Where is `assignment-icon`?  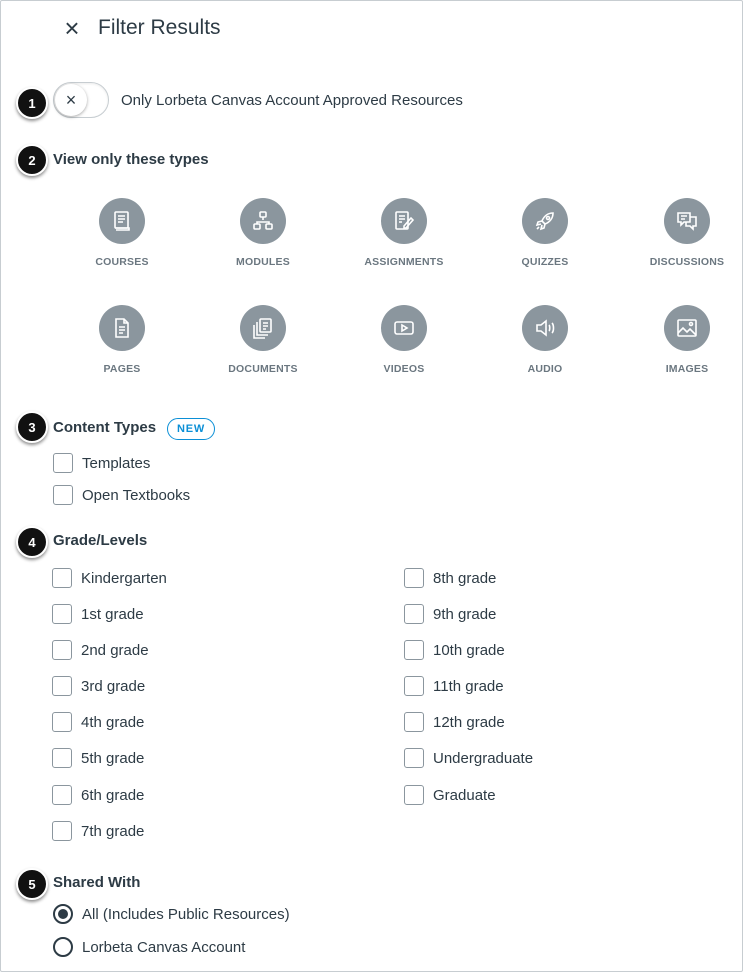
assignment-icon is located at coordinates (404, 221).